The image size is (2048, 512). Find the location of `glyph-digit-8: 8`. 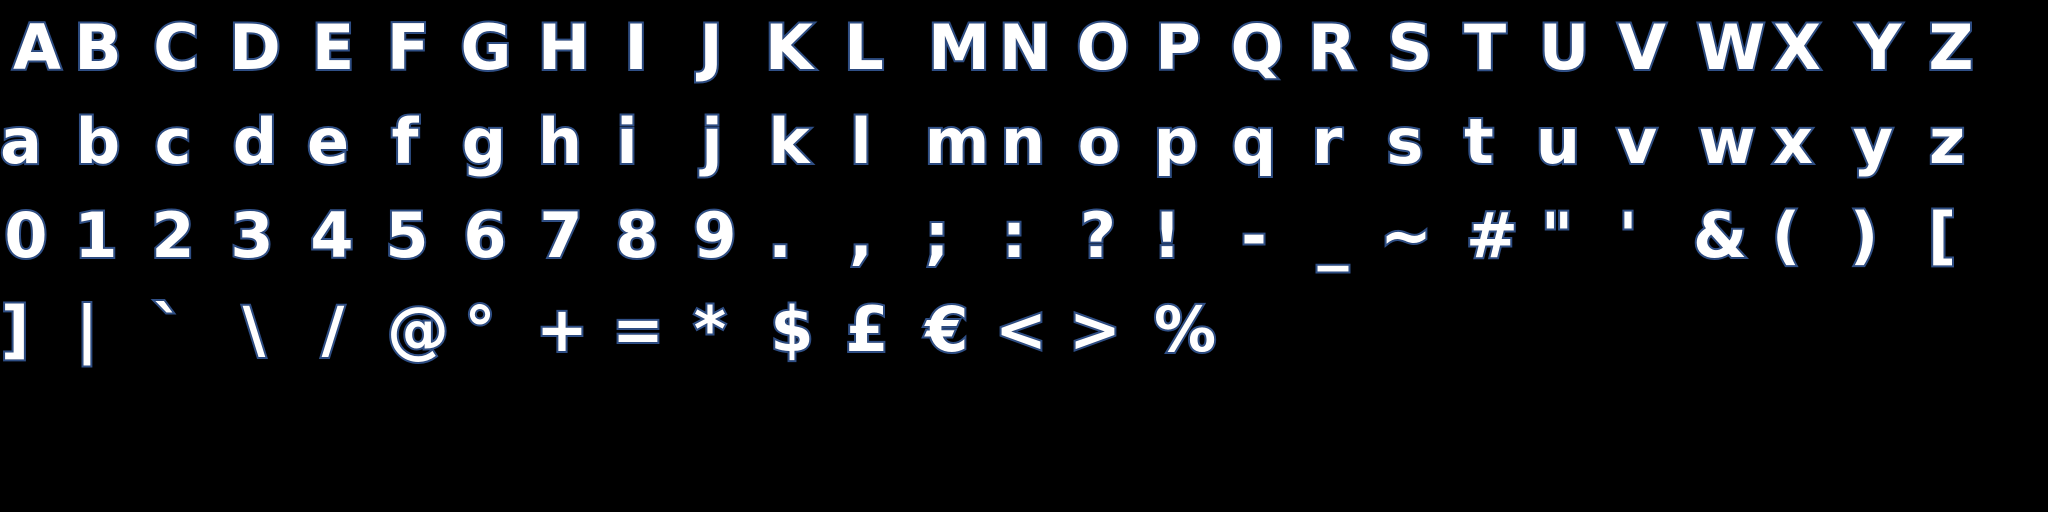

glyph-digit-8: 8 is located at coordinates (636, 235).